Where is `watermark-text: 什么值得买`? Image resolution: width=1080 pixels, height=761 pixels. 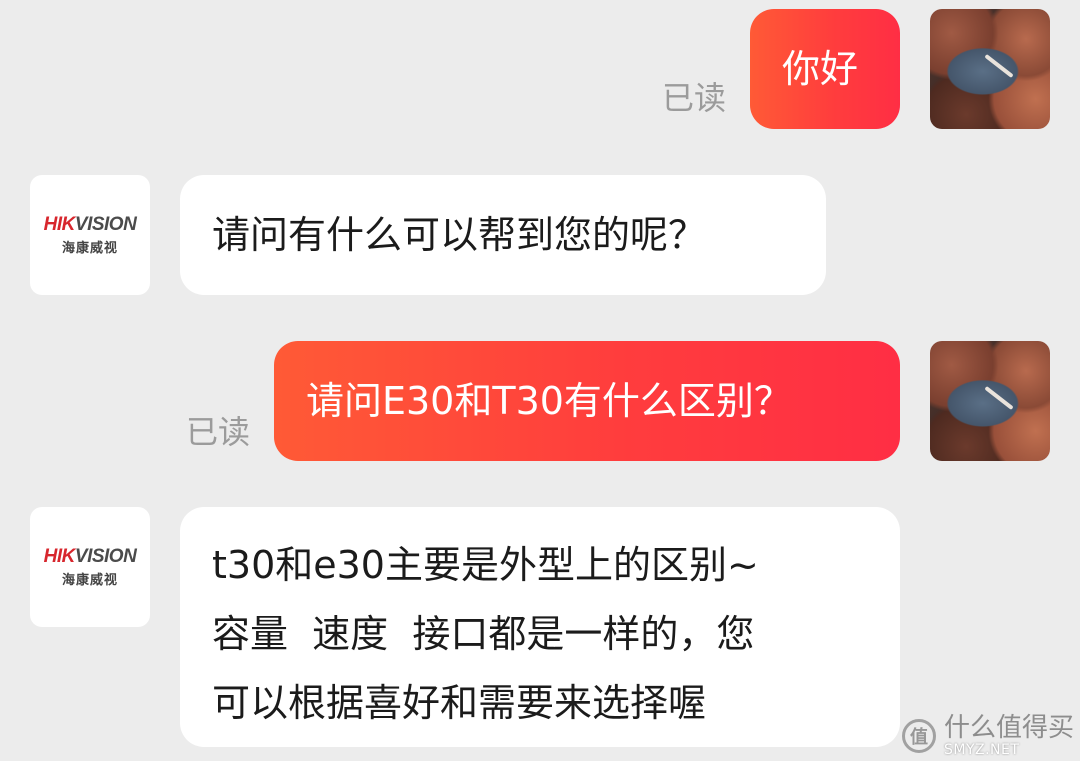
watermark-text: 什么值得买 is located at coordinates (1008, 728).